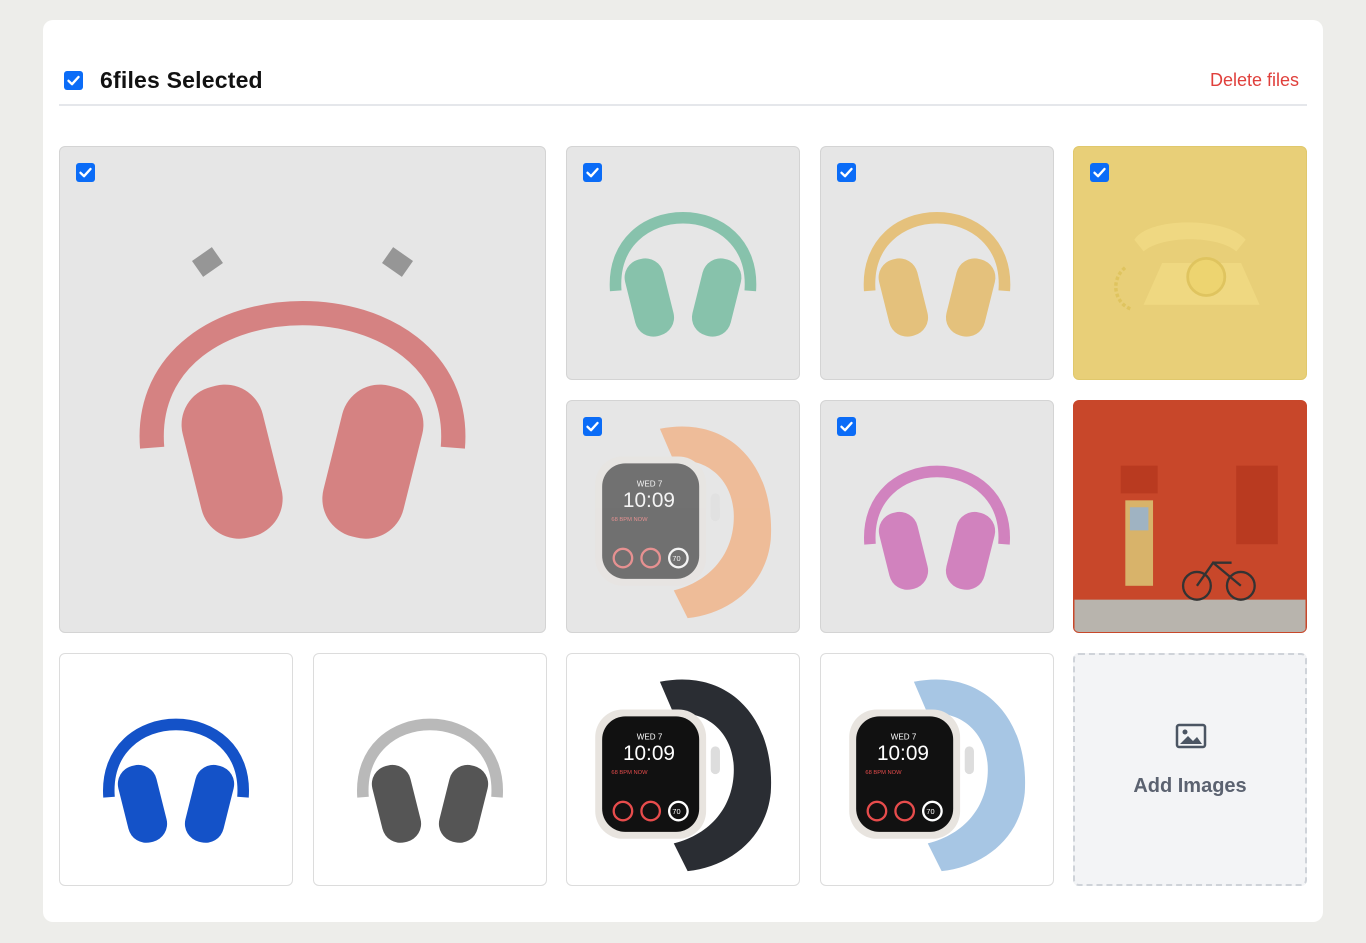 The image size is (1366, 943). What do you see at coordinates (1190, 769) in the screenshot?
I see `add-images-button: Add Images` at bounding box center [1190, 769].